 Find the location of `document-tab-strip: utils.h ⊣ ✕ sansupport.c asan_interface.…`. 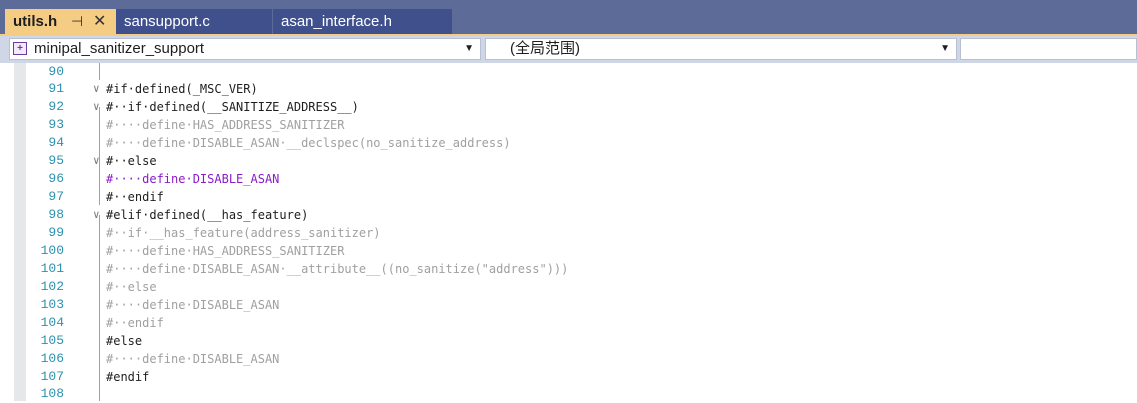

document-tab-strip: utils.h ⊣ ✕ sansupport.c asan_interface.… is located at coordinates (568, 18).